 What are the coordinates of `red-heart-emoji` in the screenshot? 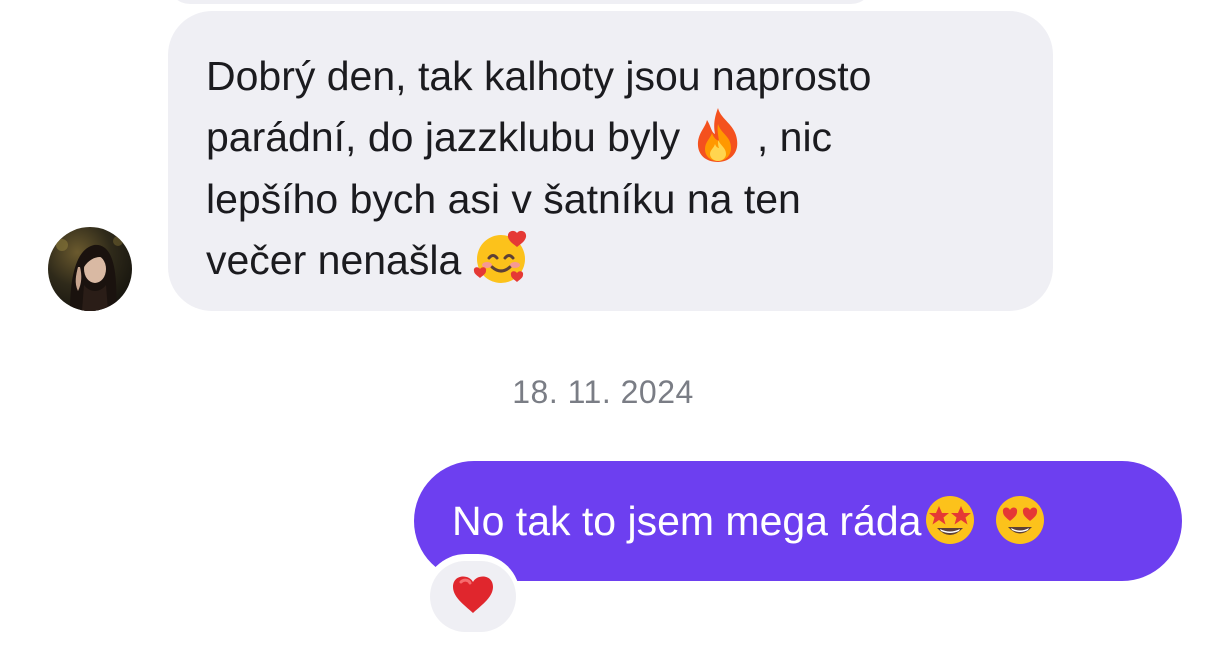 It's located at (473, 596).